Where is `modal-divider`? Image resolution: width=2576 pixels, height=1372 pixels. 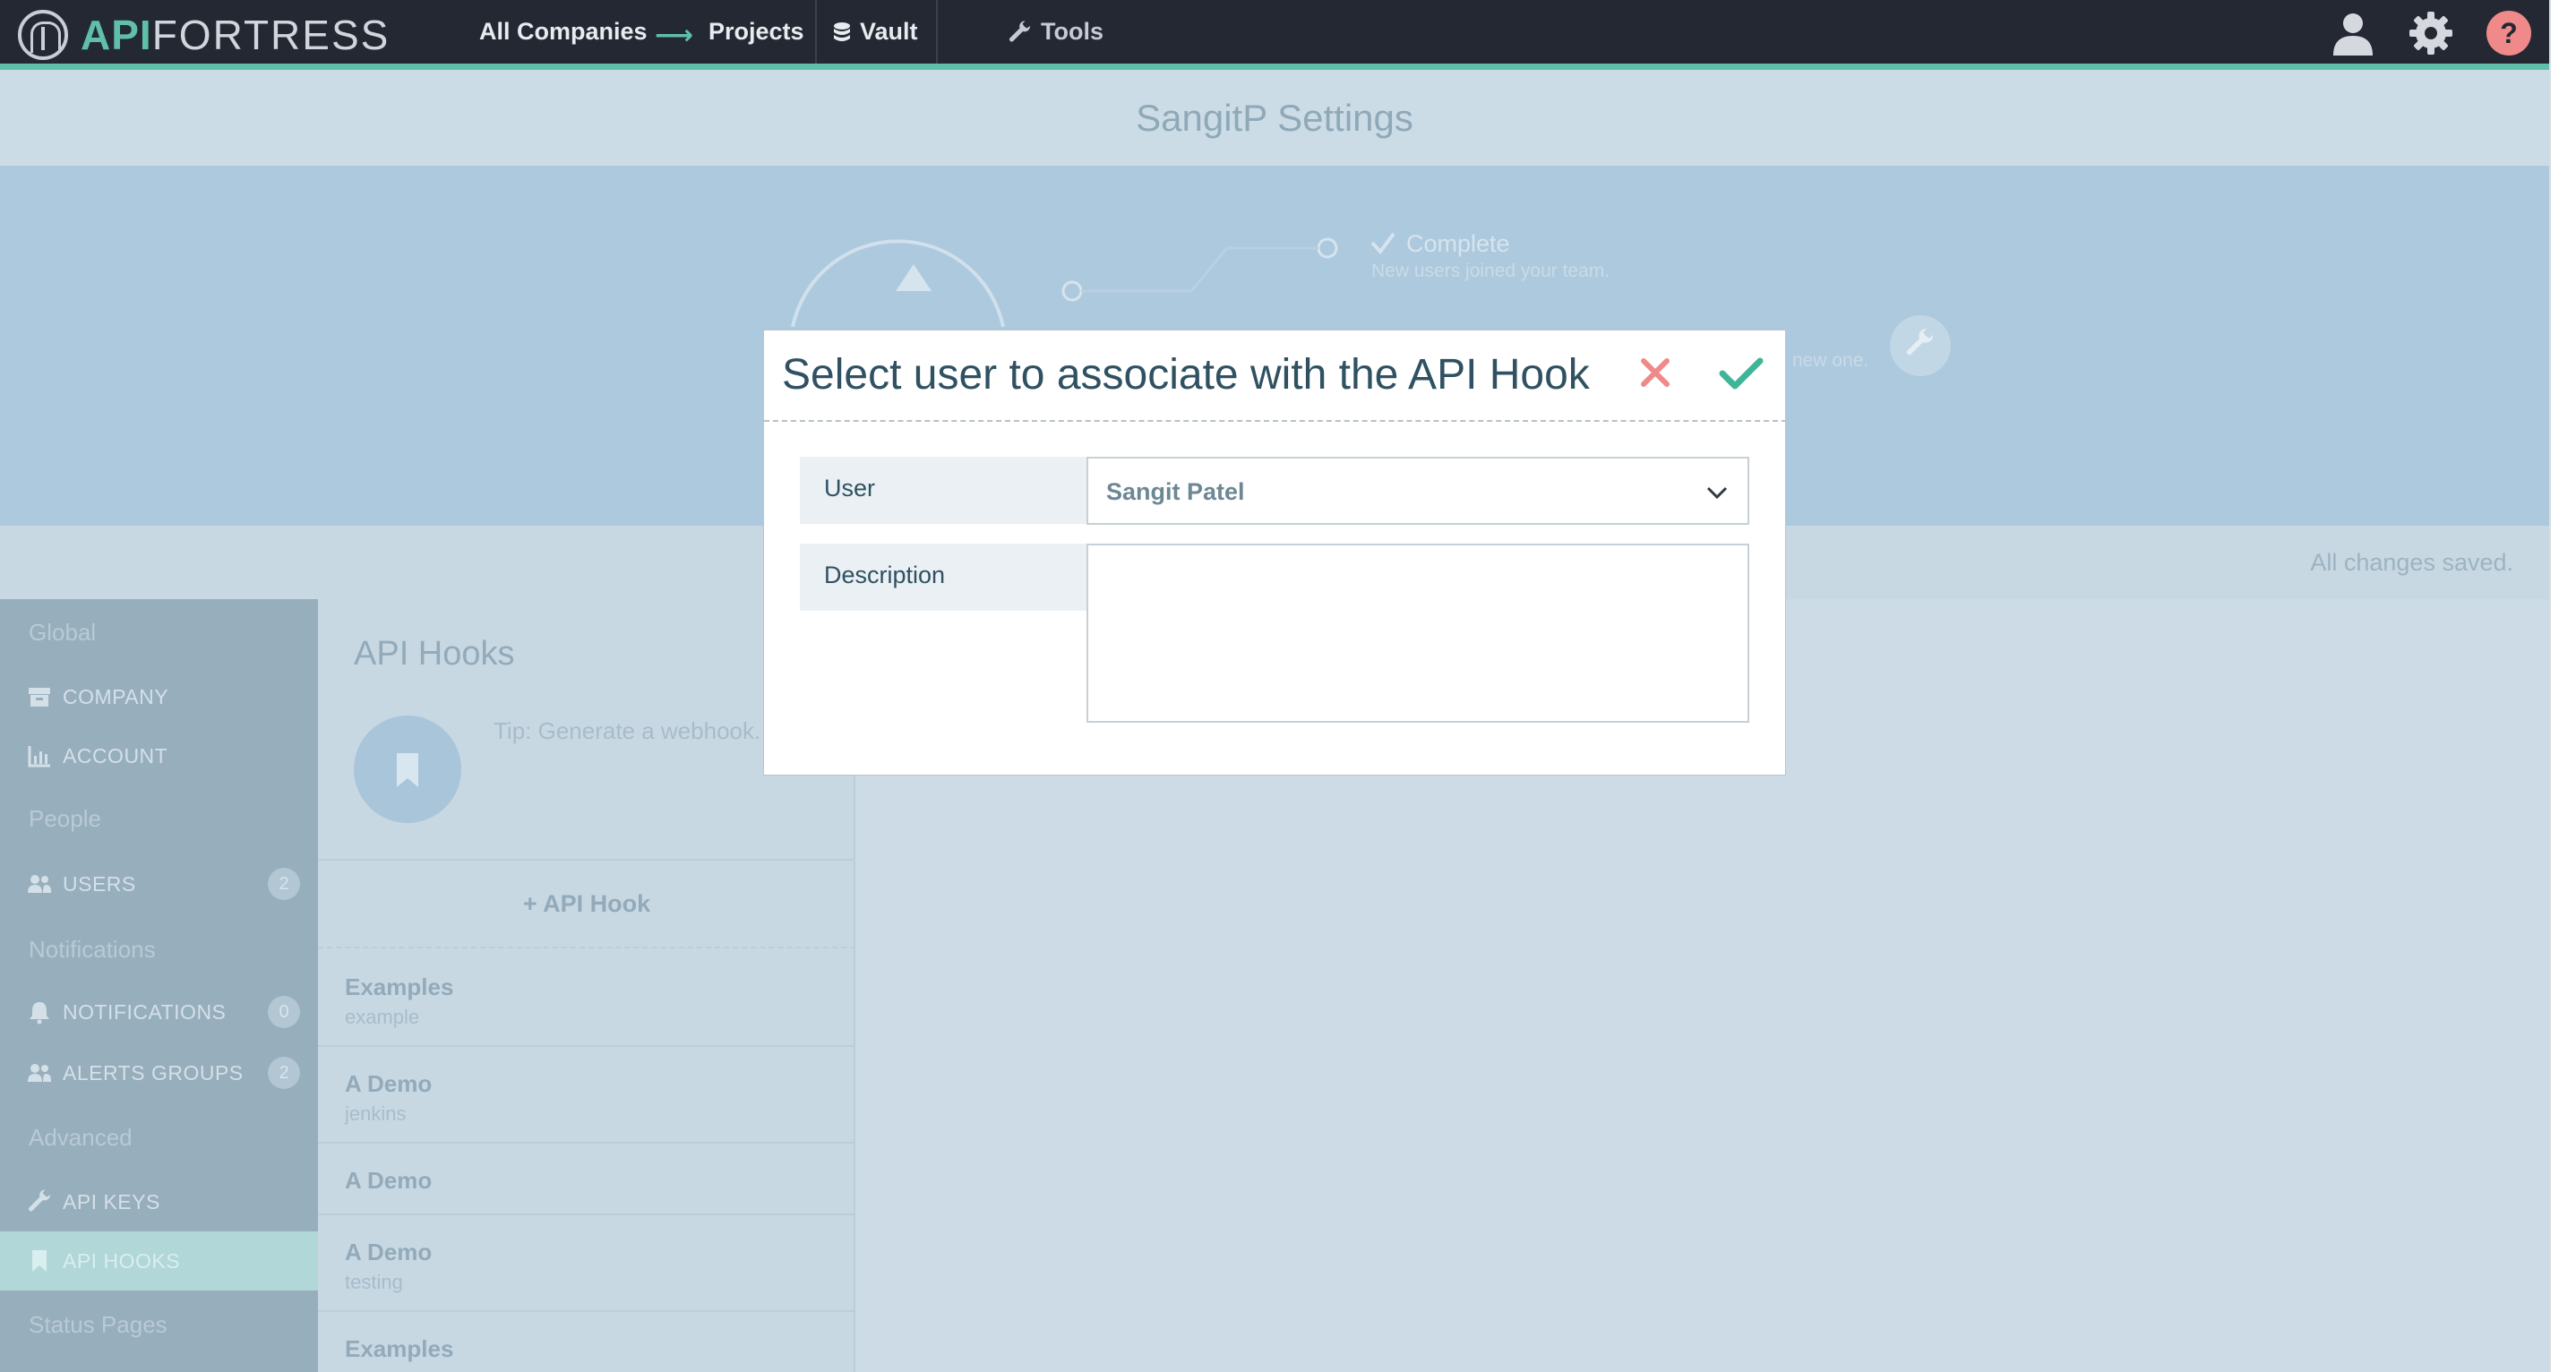
modal-divider is located at coordinates (1275, 421).